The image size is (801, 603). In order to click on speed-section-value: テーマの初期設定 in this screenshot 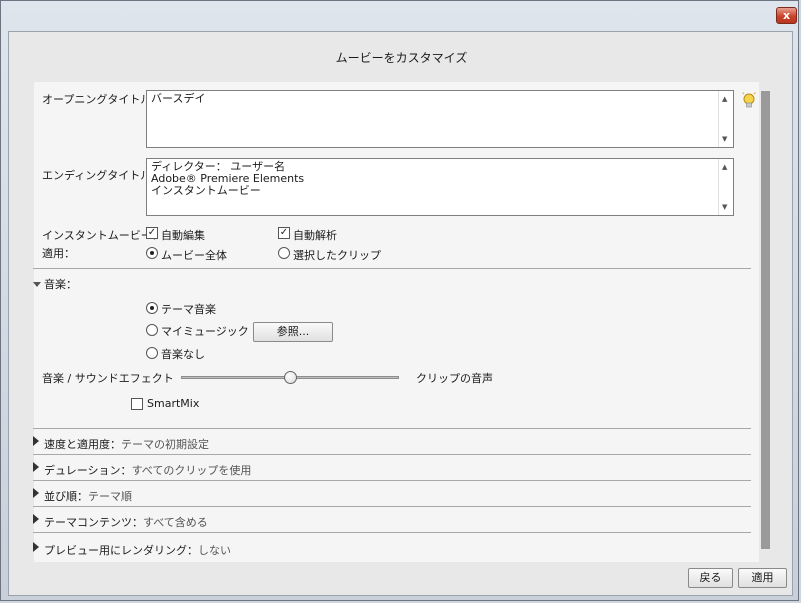, I will do `click(165, 444)`.